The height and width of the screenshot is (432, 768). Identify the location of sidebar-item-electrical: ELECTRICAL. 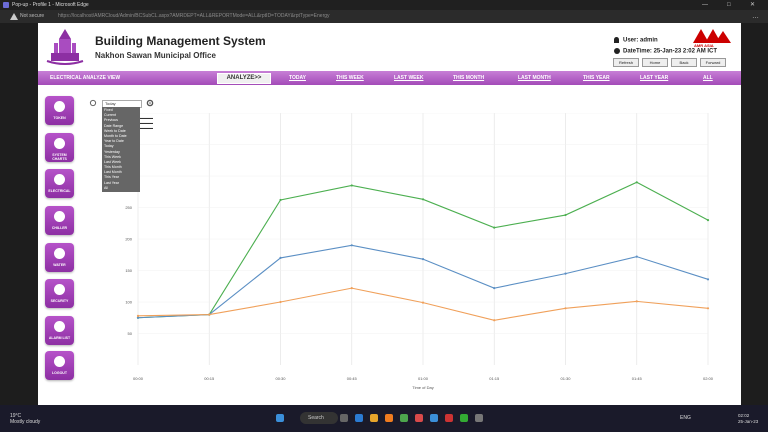
(59, 183).